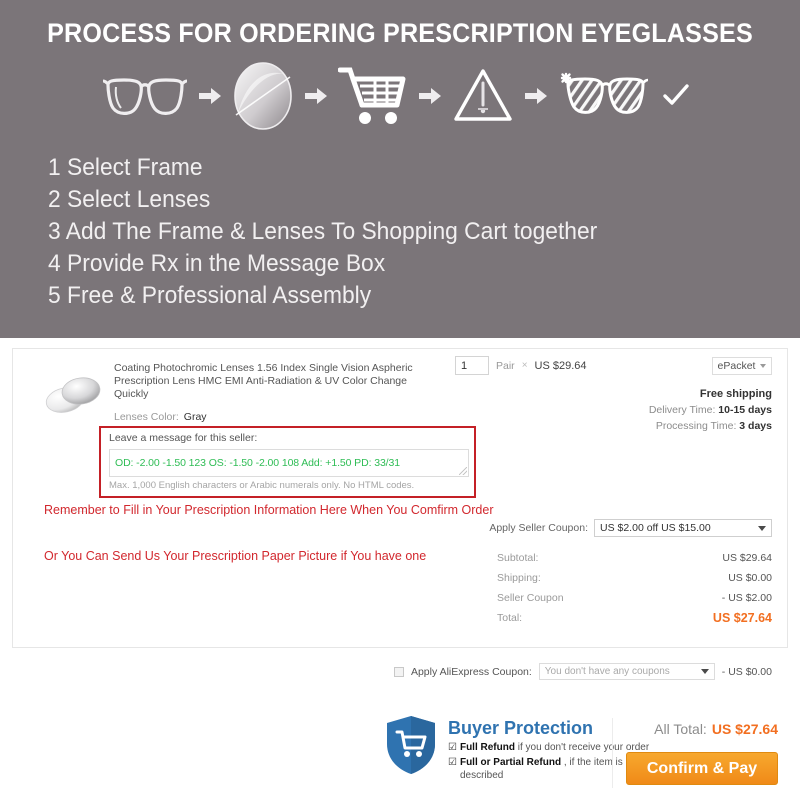 Image resolution: width=800 pixels, height=800 pixels. Describe the element at coordinates (263, 96) in the screenshot. I see `lens-icon` at that location.